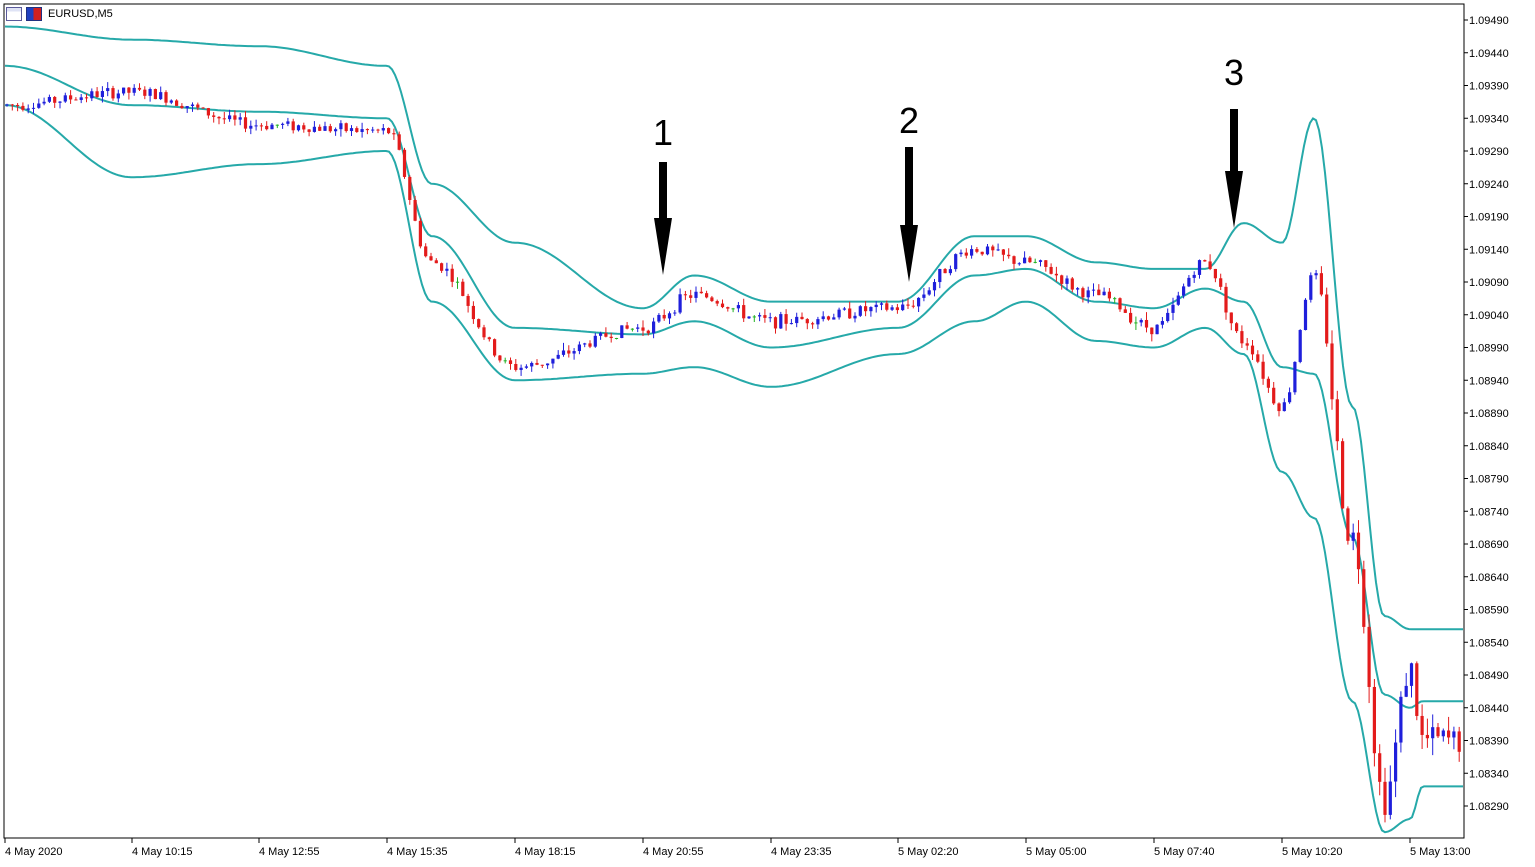 This screenshot has height=867, width=1535. What do you see at coordinates (1489, 250) in the screenshot?
I see `y-tick-label: 1.09140` at bounding box center [1489, 250].